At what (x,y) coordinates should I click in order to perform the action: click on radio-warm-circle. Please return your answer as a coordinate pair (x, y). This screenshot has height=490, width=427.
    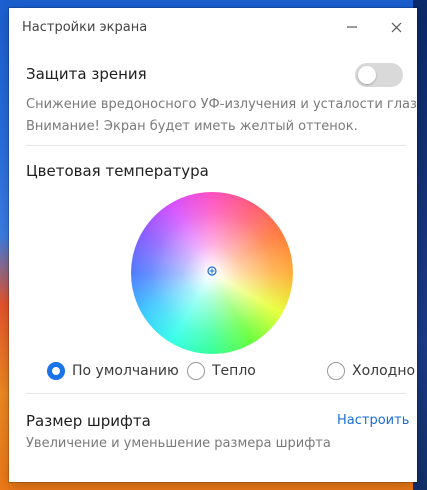
    Looking at the image, I should click on (196, 371).